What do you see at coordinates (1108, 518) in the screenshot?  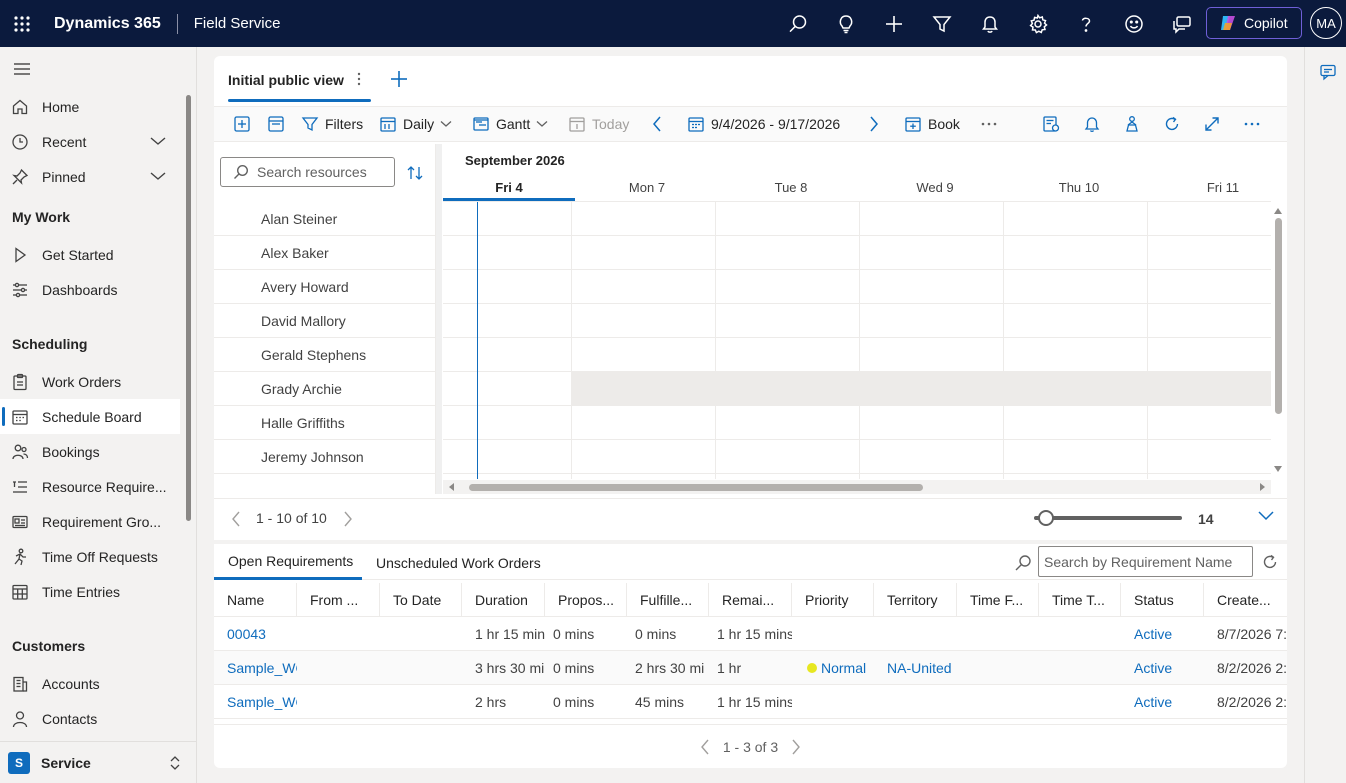 I see `zoom-slider` at bounding box center [1108, 518].